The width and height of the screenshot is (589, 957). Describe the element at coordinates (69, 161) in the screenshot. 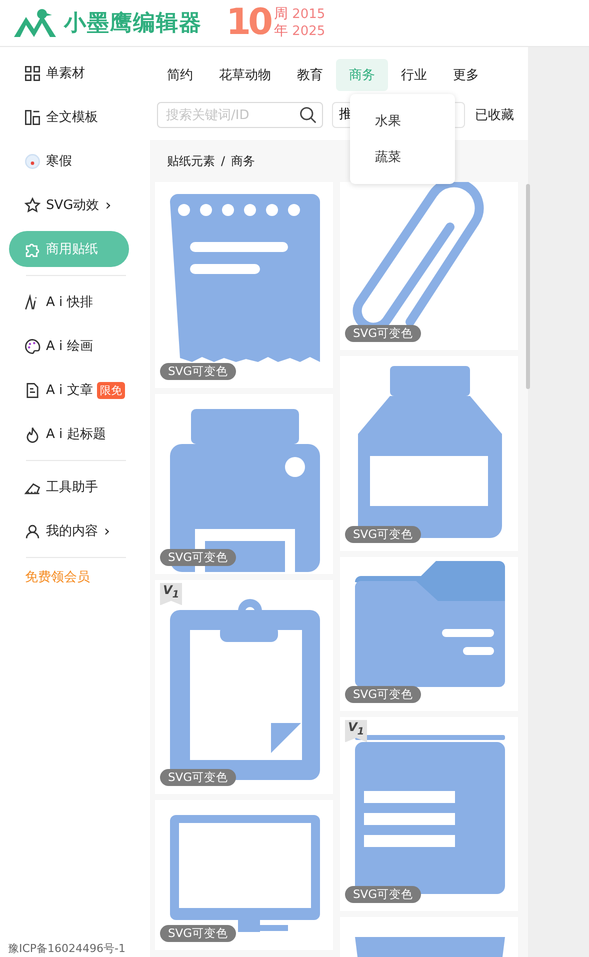

I see `sidebar-item: 寒假` at that location.